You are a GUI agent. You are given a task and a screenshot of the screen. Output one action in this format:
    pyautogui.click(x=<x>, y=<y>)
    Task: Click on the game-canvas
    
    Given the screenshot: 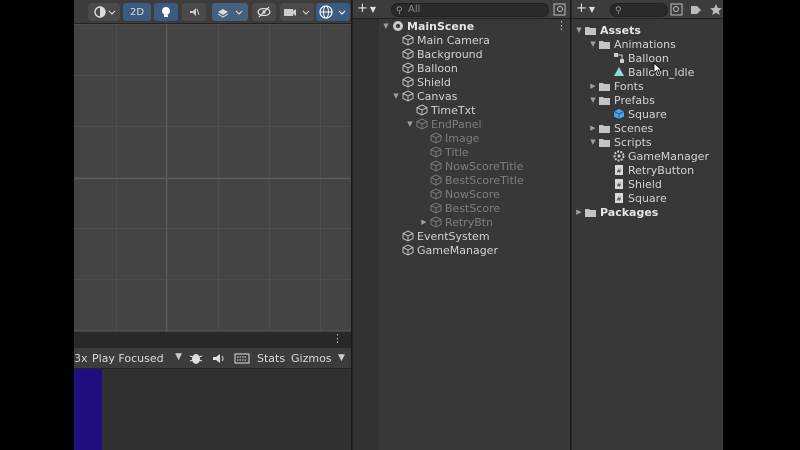 What is the action you would take?
    pyautogui.click(x=88, y=409)
    